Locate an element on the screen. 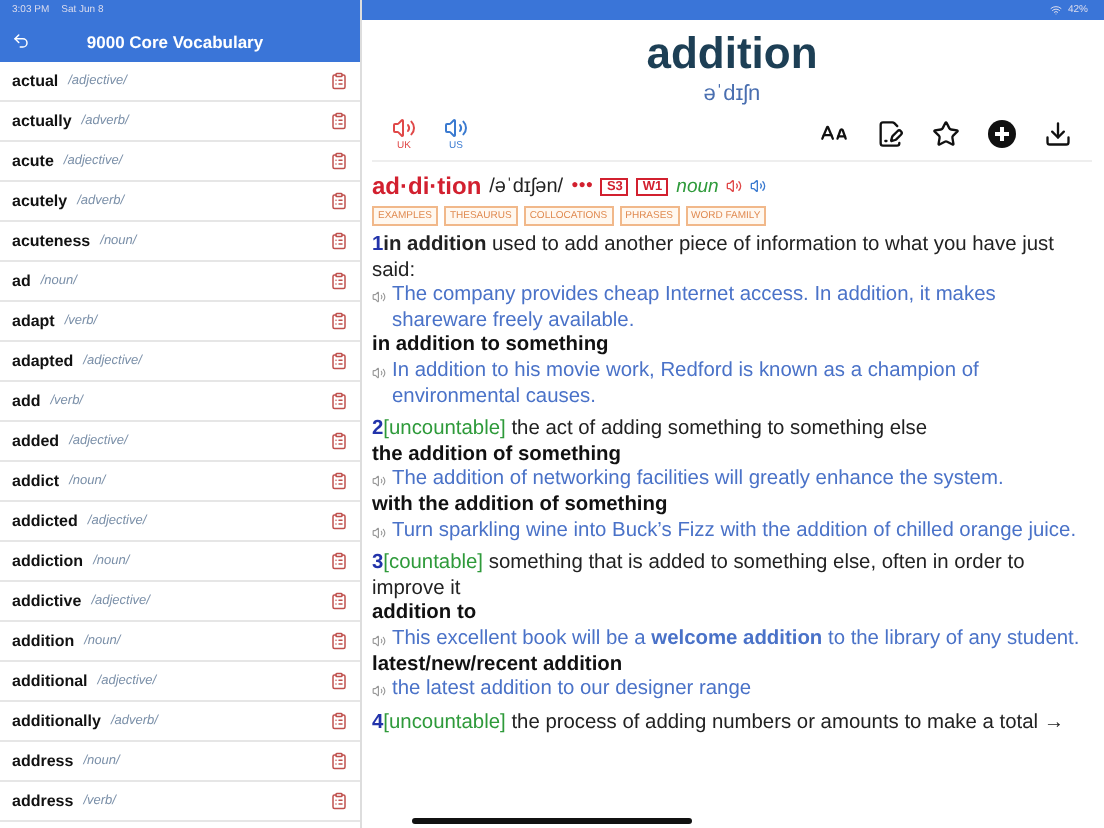 The height and width of the screenshot is (828, 1104). vocabulary-word: addiction is located at coordinates (48, 561).